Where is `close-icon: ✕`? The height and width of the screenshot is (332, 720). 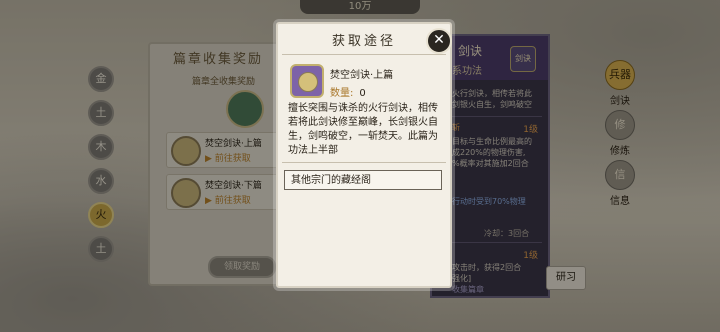
close-icon: ✕ is located at coordinates (439, 41).